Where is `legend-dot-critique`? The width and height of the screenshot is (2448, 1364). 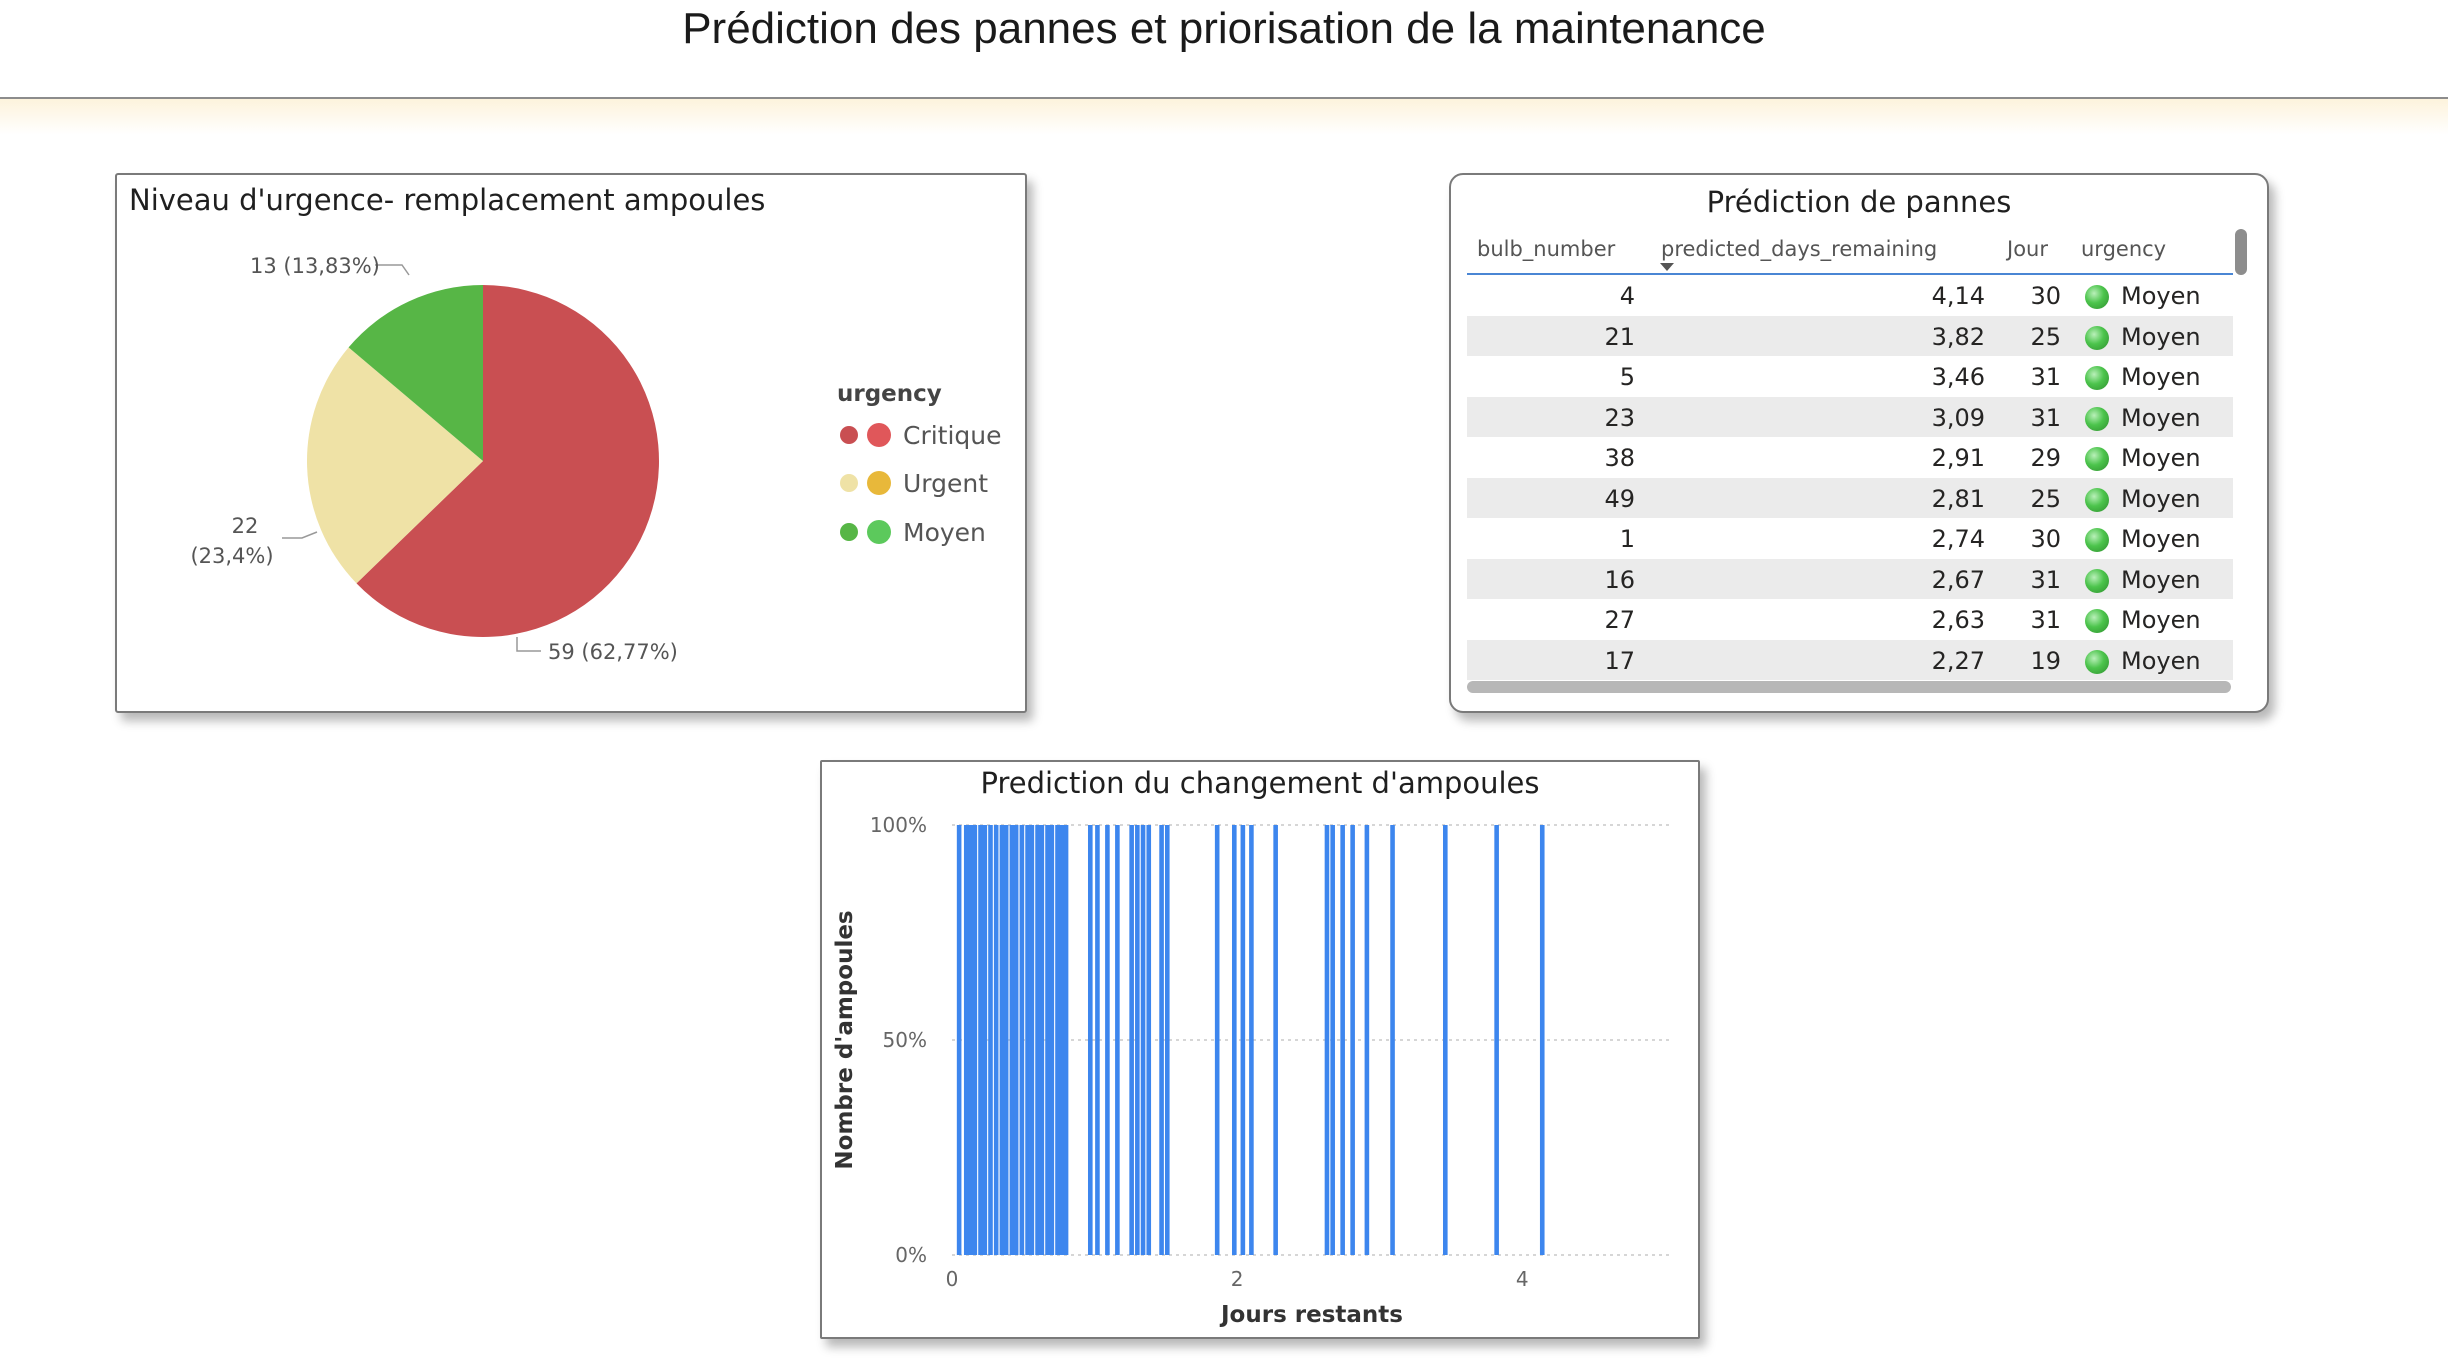 legend-dot-critique is located at coordinates (849, 435).